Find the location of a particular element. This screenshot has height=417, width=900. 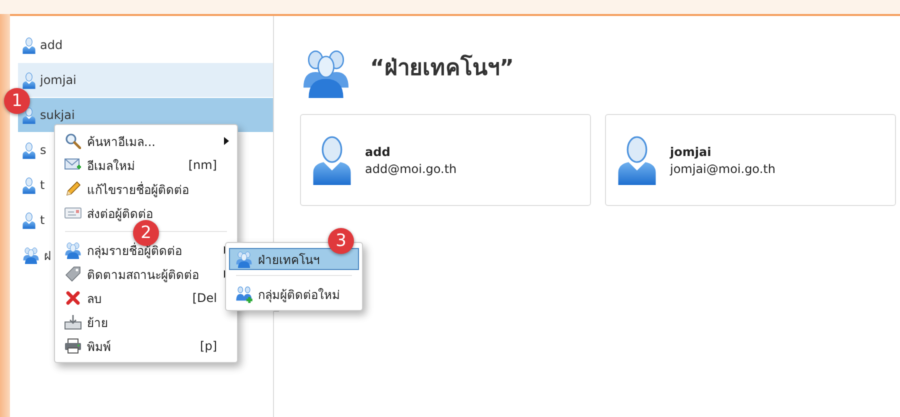

contact-email: add@moi.go.th is located at coordinates (411, 169).